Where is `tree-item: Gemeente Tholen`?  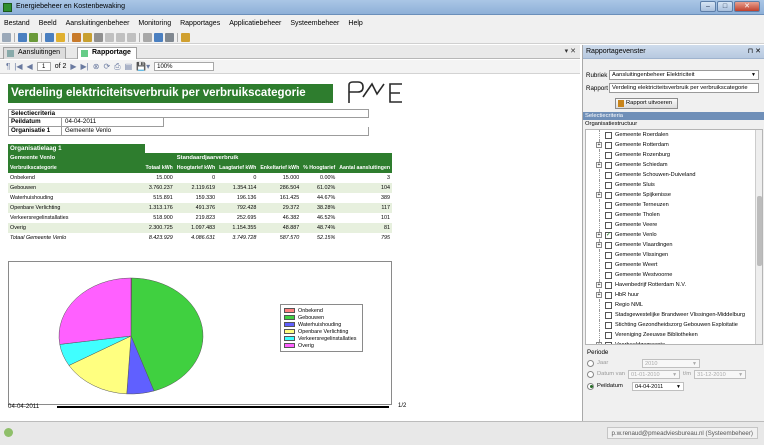 tree-item: Gemeente Tholen is located at coordinates (674, 215).